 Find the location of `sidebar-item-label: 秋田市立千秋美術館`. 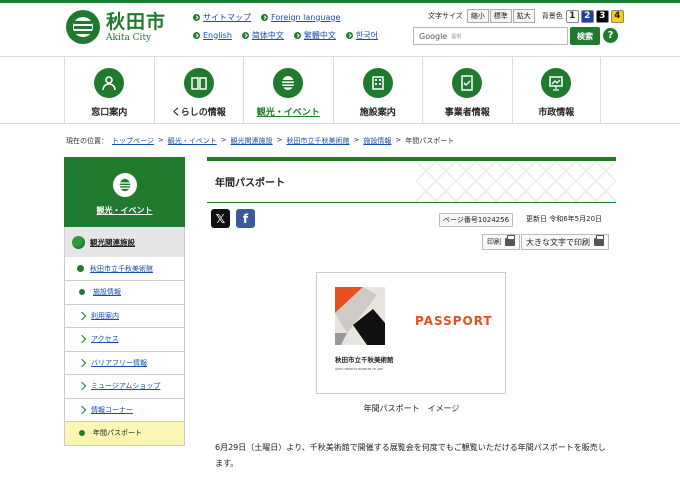

sidebar-item-label: 秋田市立千秋美術館 is located at coordinates (121, 269).